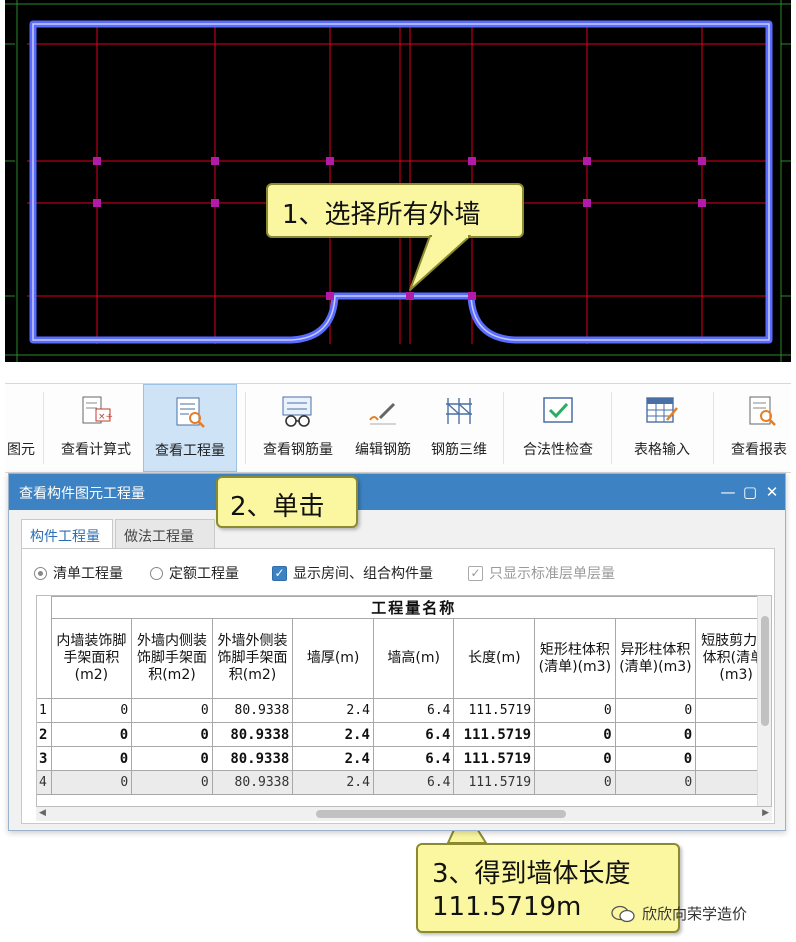 Image resolution: width=796 pixels, height=942 pixels. What do you see at coordinates (655, 658) in the screenshot?
I see `column-header: 异形柱体积(清单)(m3)` at bounding box center [655, 658].